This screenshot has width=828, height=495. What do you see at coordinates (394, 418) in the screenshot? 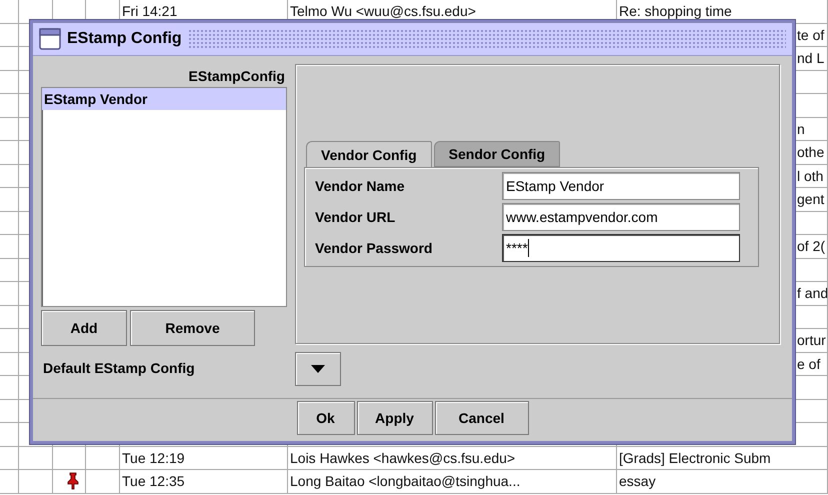
I see `apply-button: Apply` at bounding box center [394, 418].